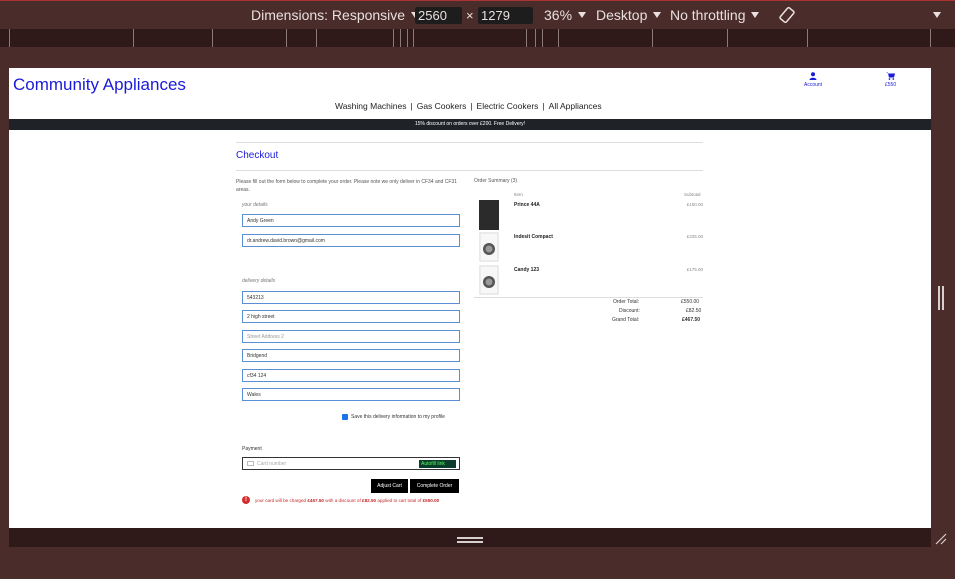  I want to click on cart-link: £550, so click(890, 80).